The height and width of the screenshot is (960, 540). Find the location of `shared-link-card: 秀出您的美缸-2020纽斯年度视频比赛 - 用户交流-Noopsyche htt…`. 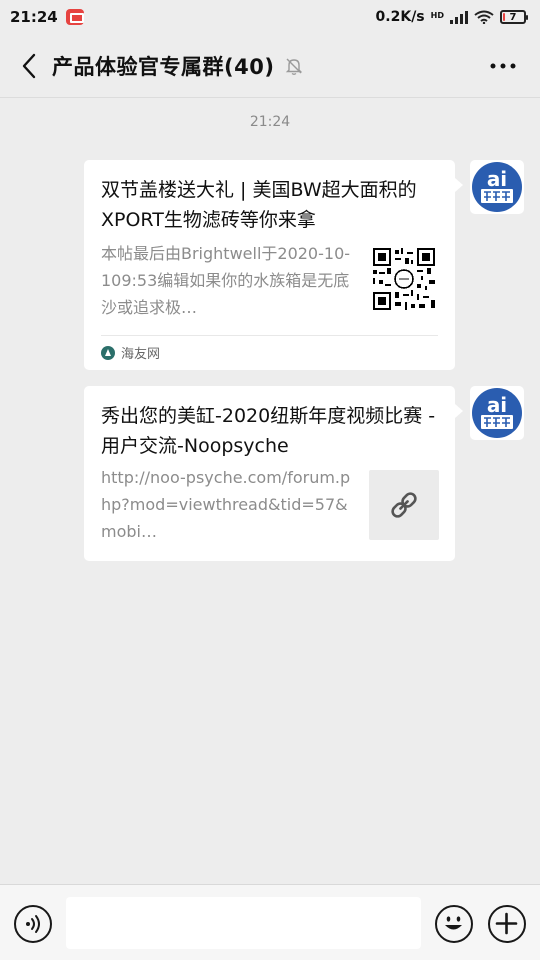

shared-link-card: 秀出您的美缸-2020纽斯年度视频比赛 - 用户交流-Noopsyche htt… is located at coordinates (269, 473).